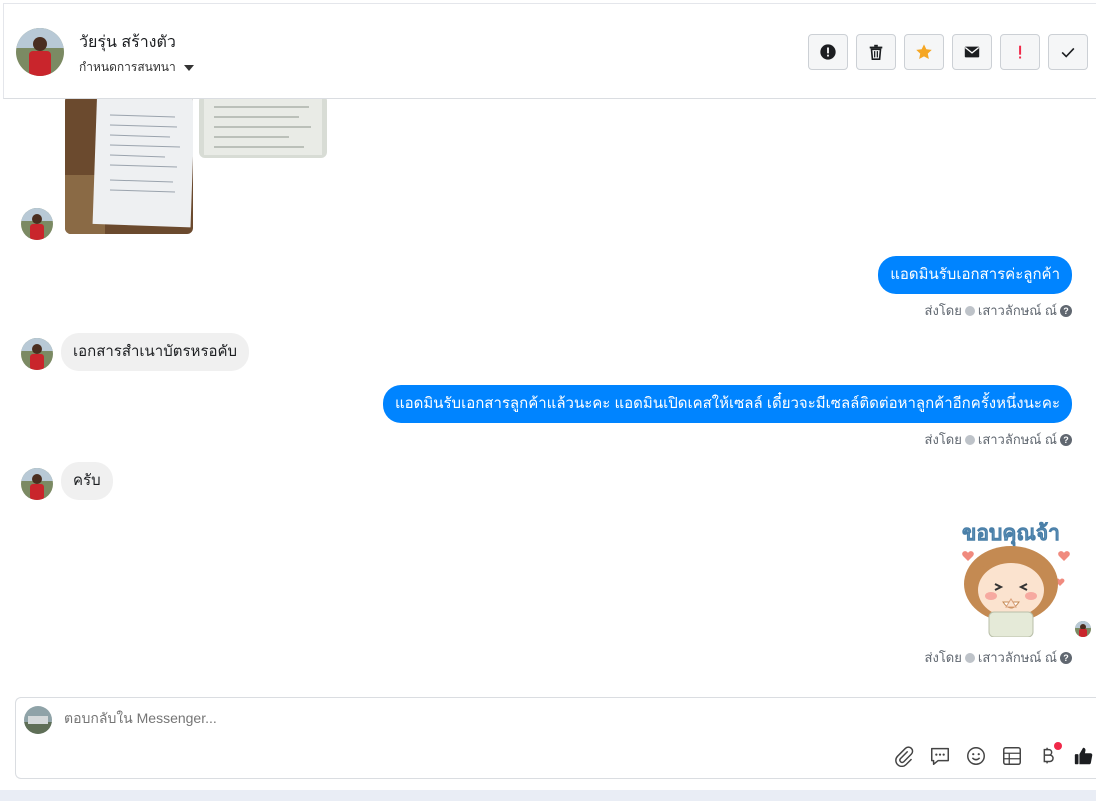 The height and width of the screenshot is (801, 1096). I want to click on form-button, so click(1012, 756).